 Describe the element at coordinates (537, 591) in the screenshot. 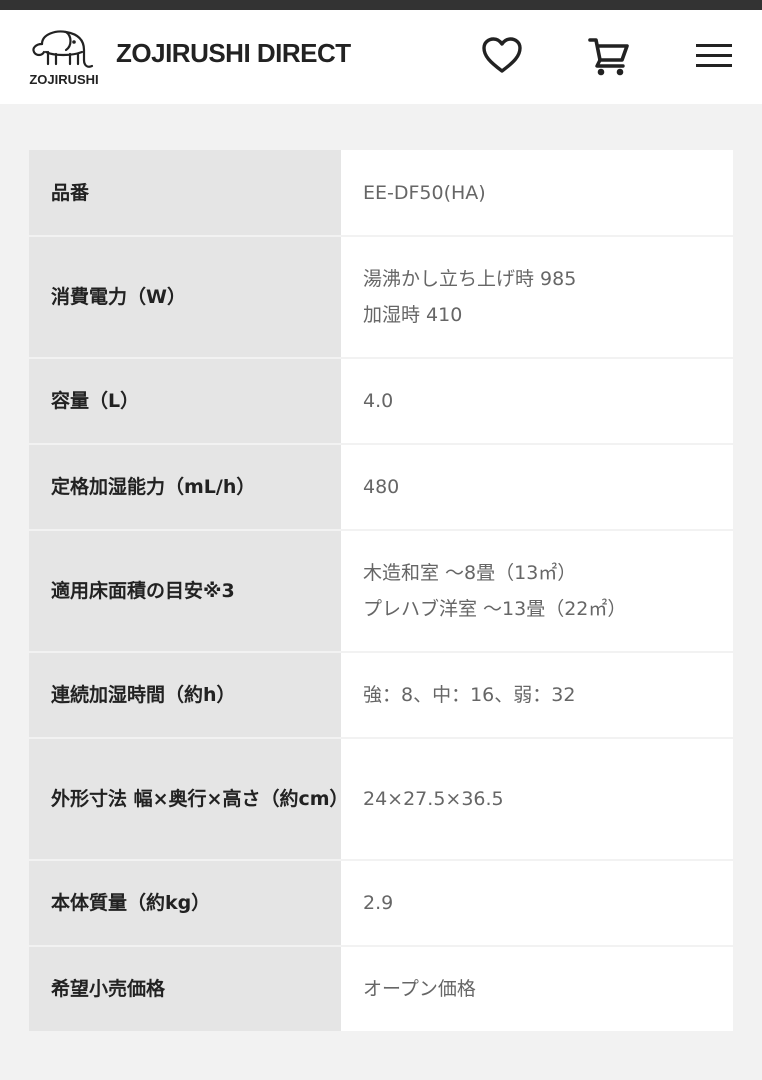

I see `spec-value: 木造和室 〜8畳（13㎡） プレハブ洋室 〜13畳（22㎡）` at that location.